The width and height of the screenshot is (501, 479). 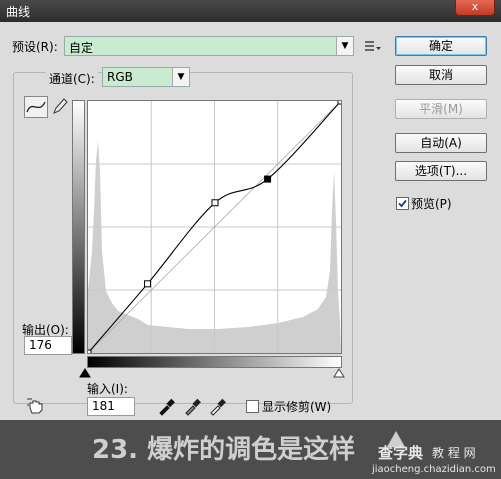 What do you see at coordinates (120, 77) in the screenshot?
I see `channel-value: RGB` at bounding box center [120, 77].